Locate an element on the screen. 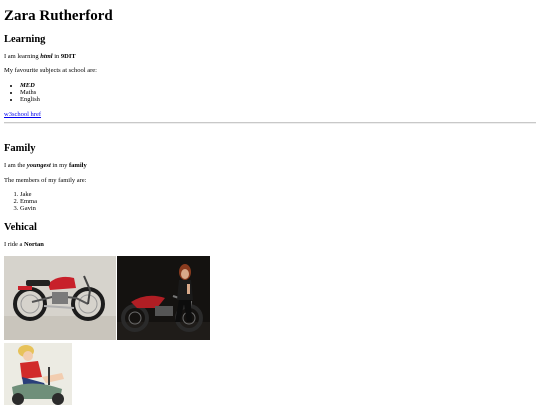 This screenshot has width=540, height=405. family-word: family is located at coordinates (78, 165).